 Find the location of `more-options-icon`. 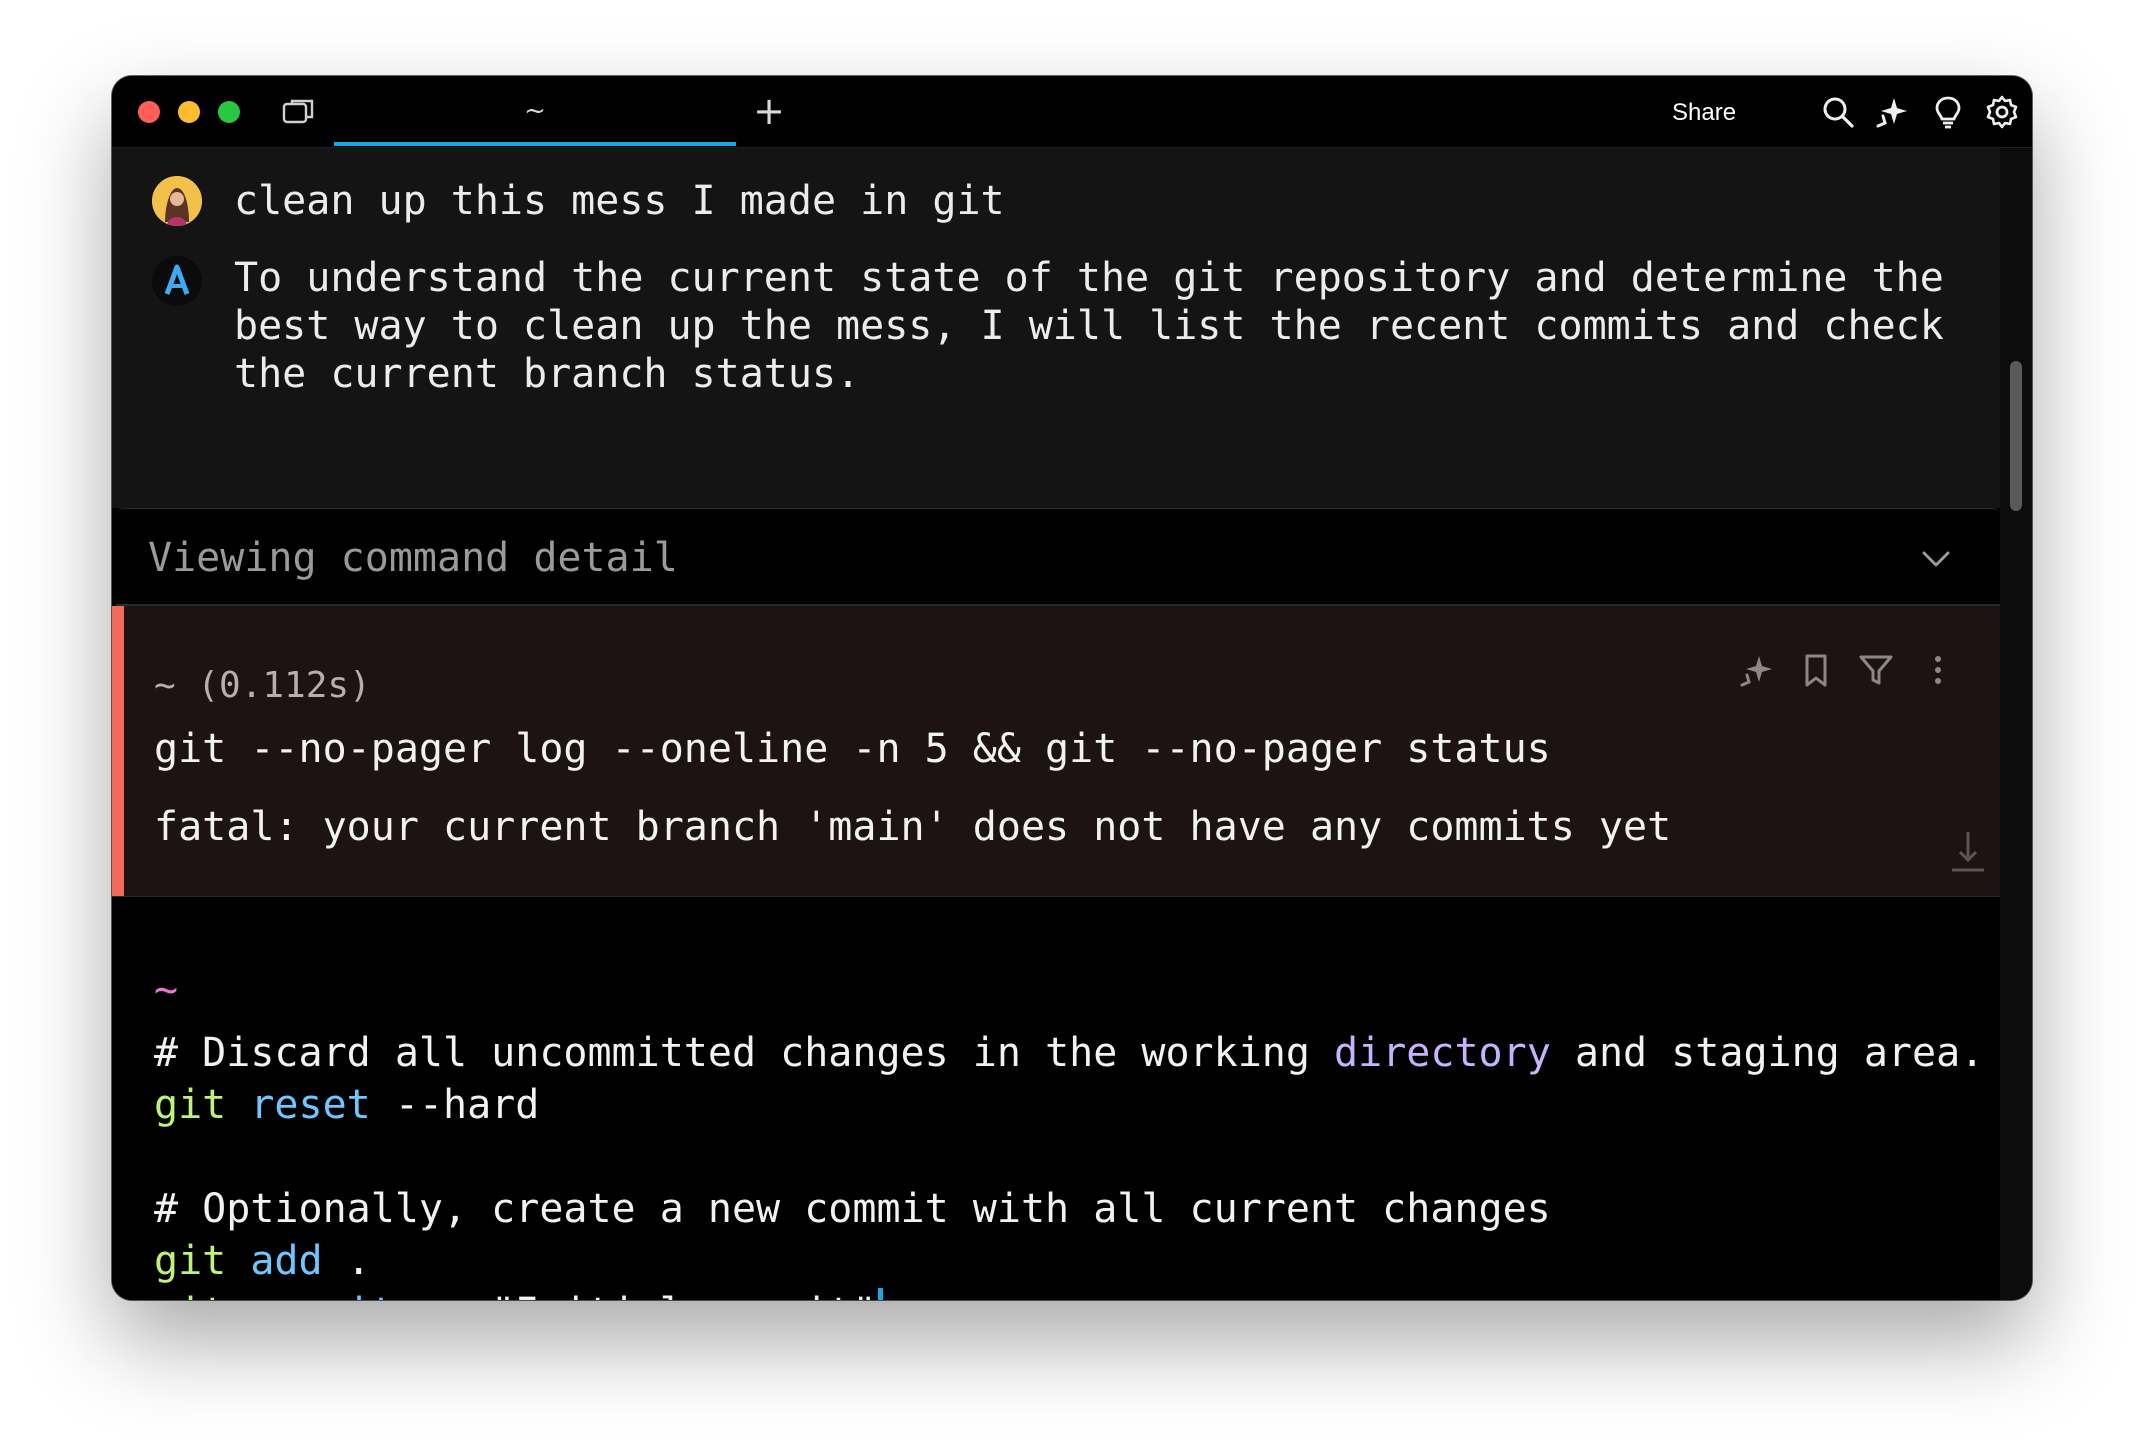

more-options-icon is located at coordinates (1938, 670).